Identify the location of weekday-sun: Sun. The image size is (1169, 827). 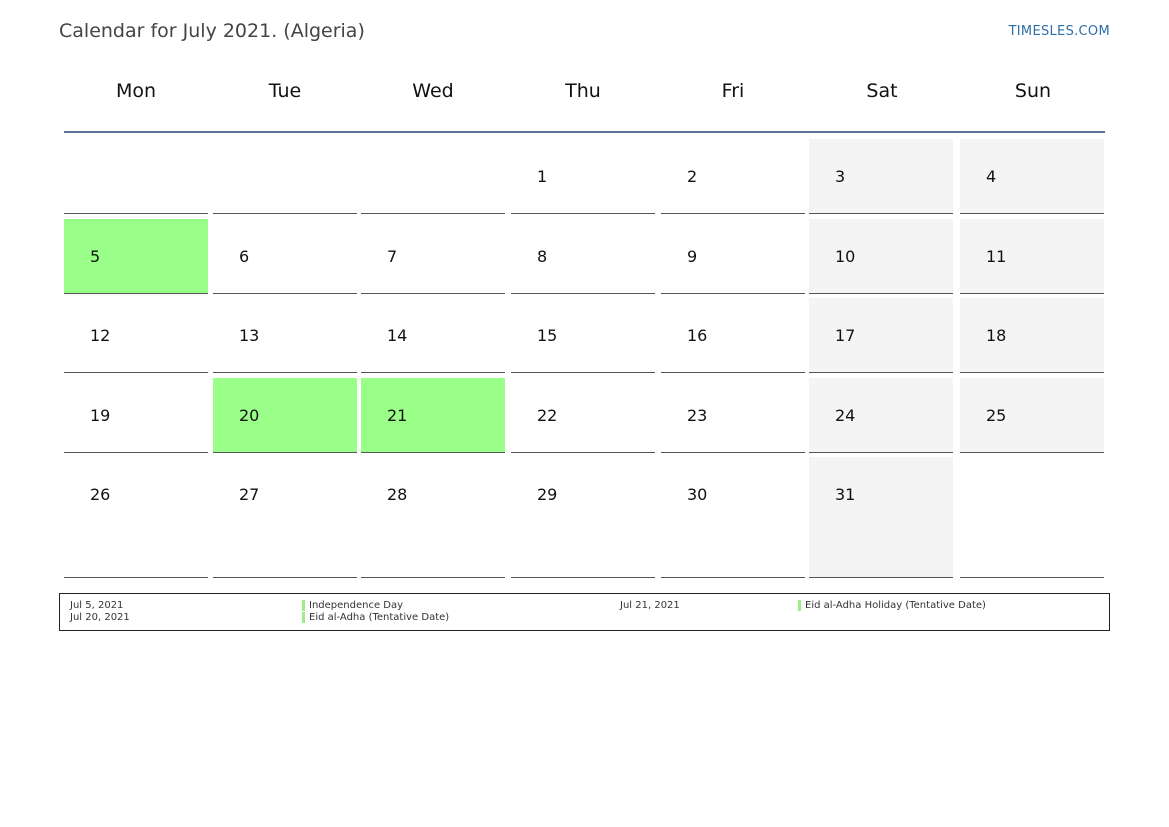
(1033, 91).